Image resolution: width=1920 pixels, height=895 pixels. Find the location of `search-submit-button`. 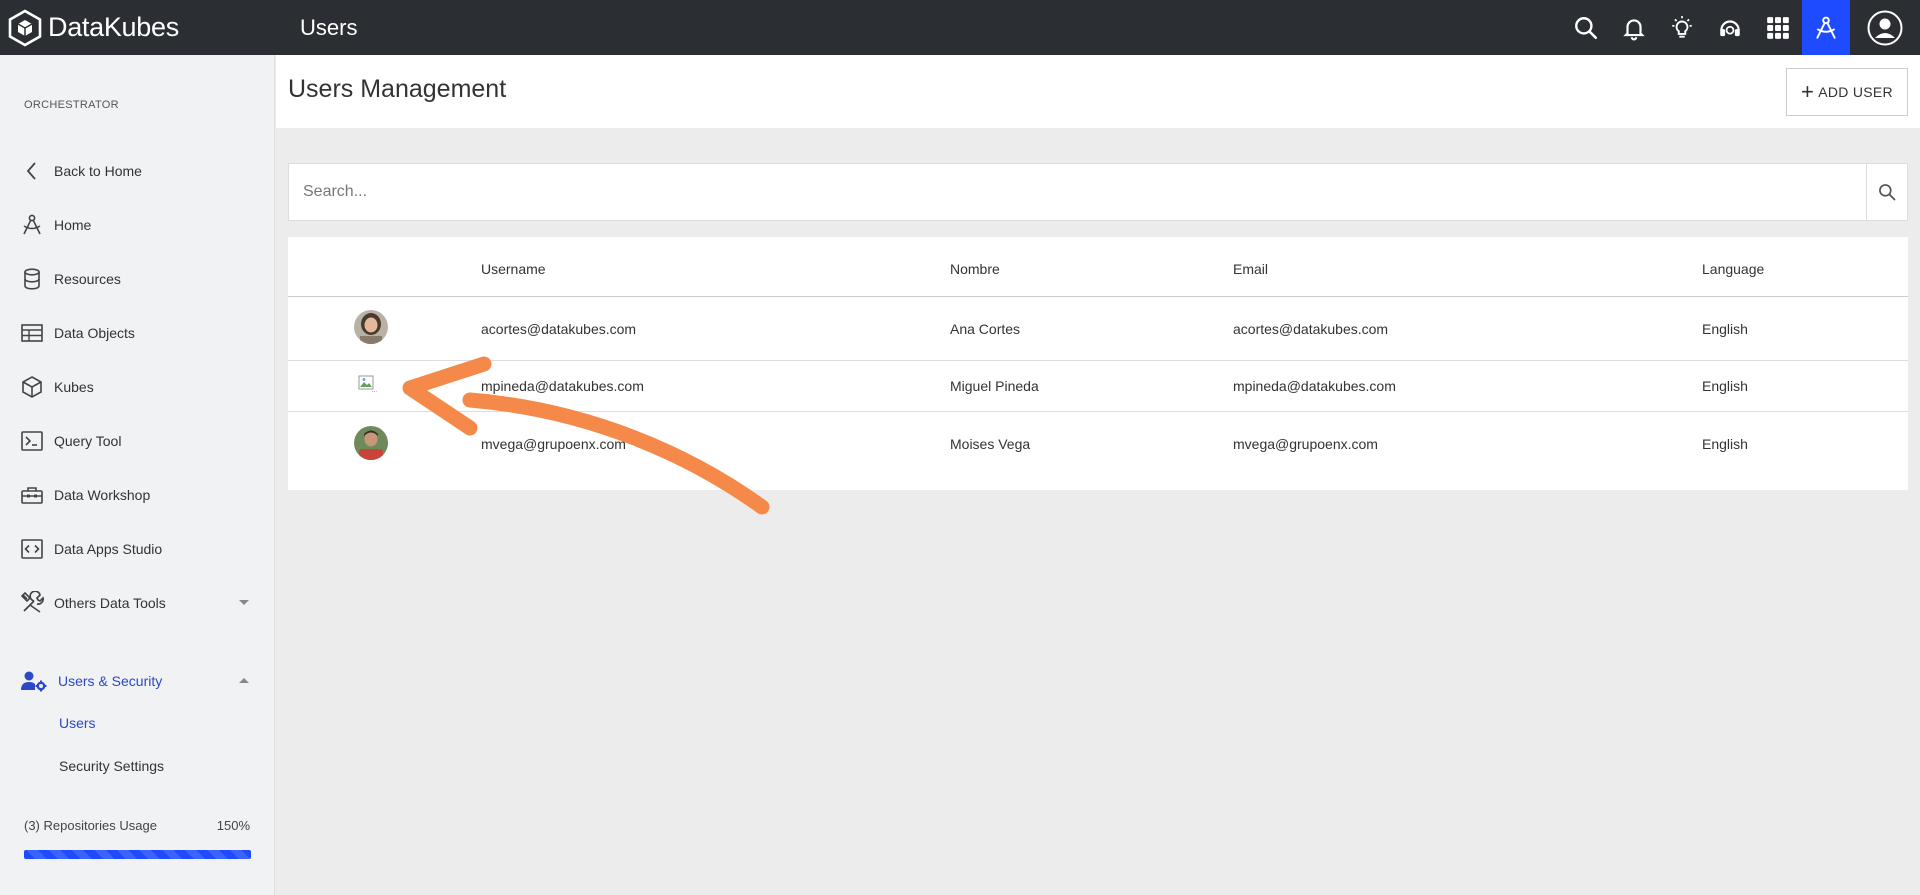

search-submit-button is located at coordinates (1886, 192).